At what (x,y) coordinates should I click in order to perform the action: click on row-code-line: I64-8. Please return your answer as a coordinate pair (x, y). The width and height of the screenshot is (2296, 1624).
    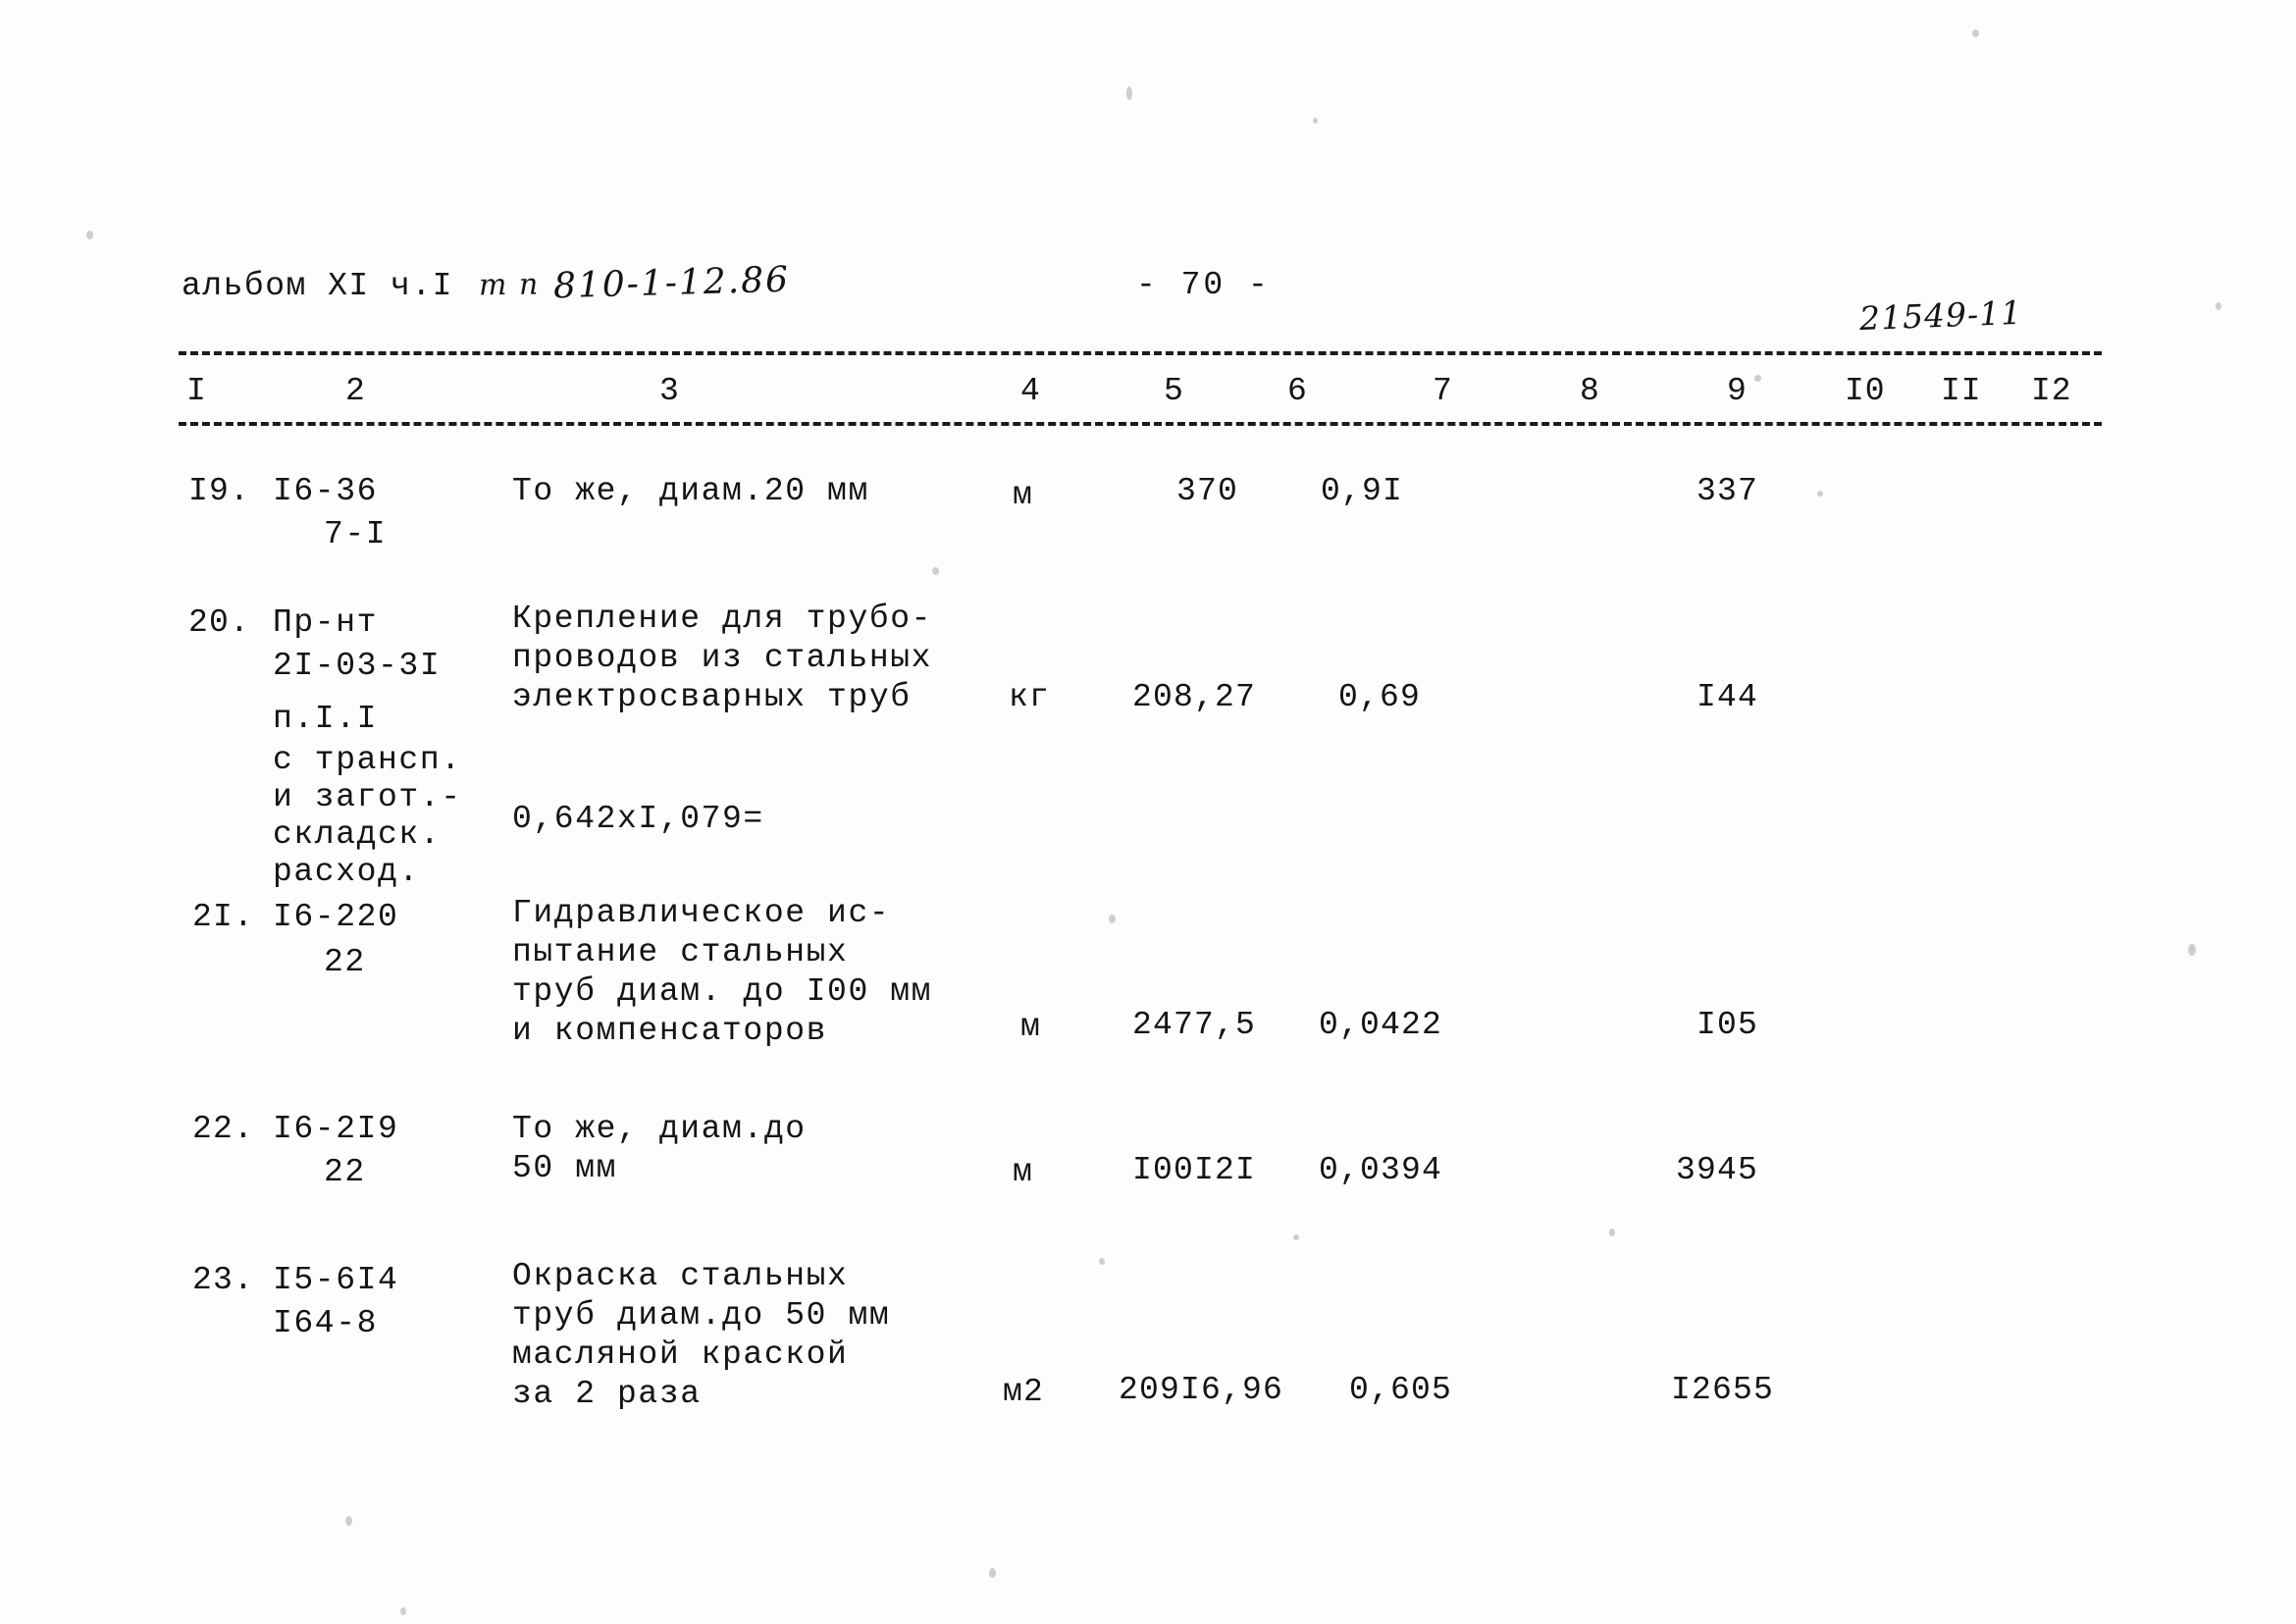
    Looking at the image, I should click on (326, 1323).